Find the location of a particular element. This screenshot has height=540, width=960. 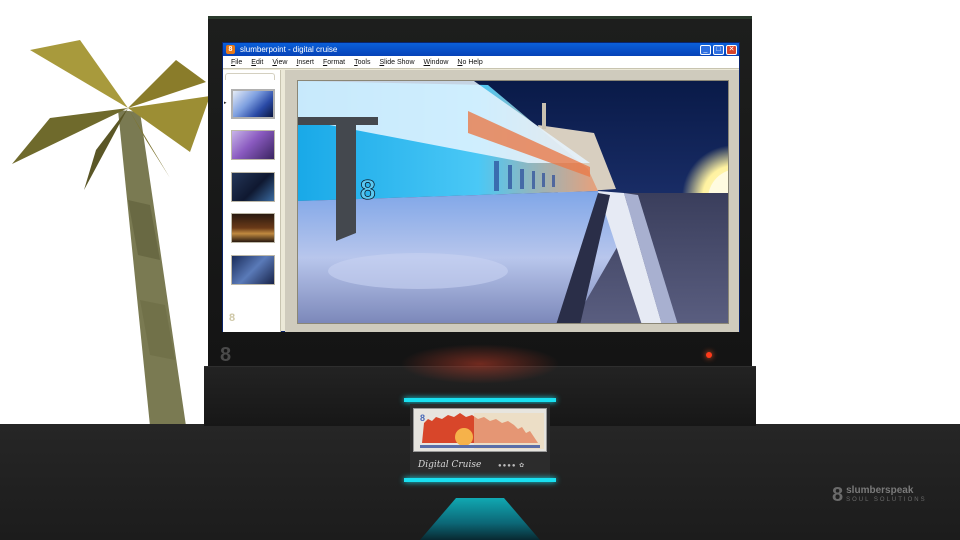

menu-insert: Insert is located at coordinates (305, 62).